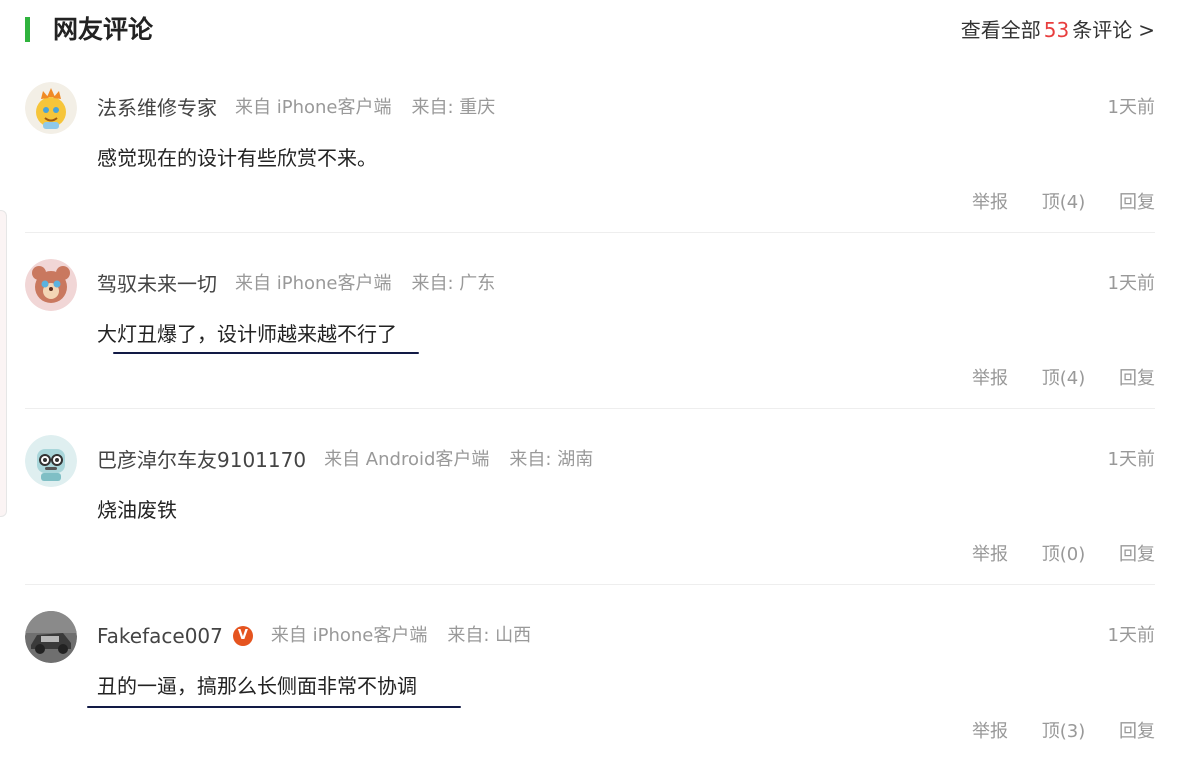  I want to click on comment-content: 感觉现在的设计有些欣赏不来。, so click(237, 158).